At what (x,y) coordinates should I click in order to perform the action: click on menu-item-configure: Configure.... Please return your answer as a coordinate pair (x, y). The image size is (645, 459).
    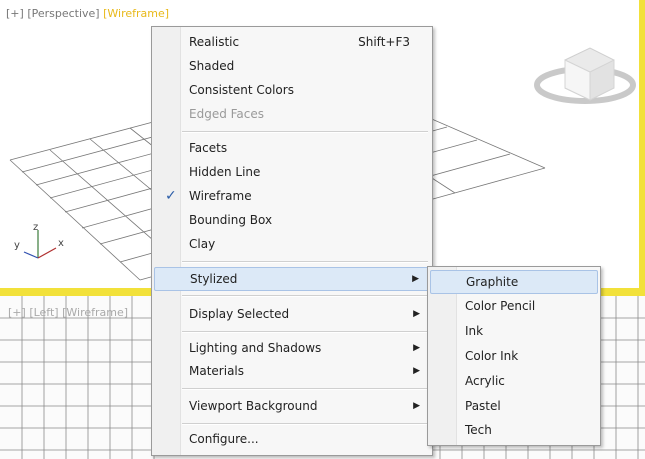
    Looking at the image, I should click on (292, 439).